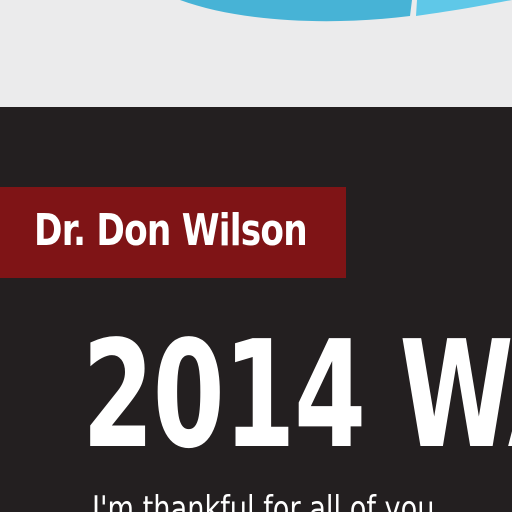 This screenshot has width=512, height=512. I want to click on name-tag: Dr. Don Wilson, so click(173, 232).